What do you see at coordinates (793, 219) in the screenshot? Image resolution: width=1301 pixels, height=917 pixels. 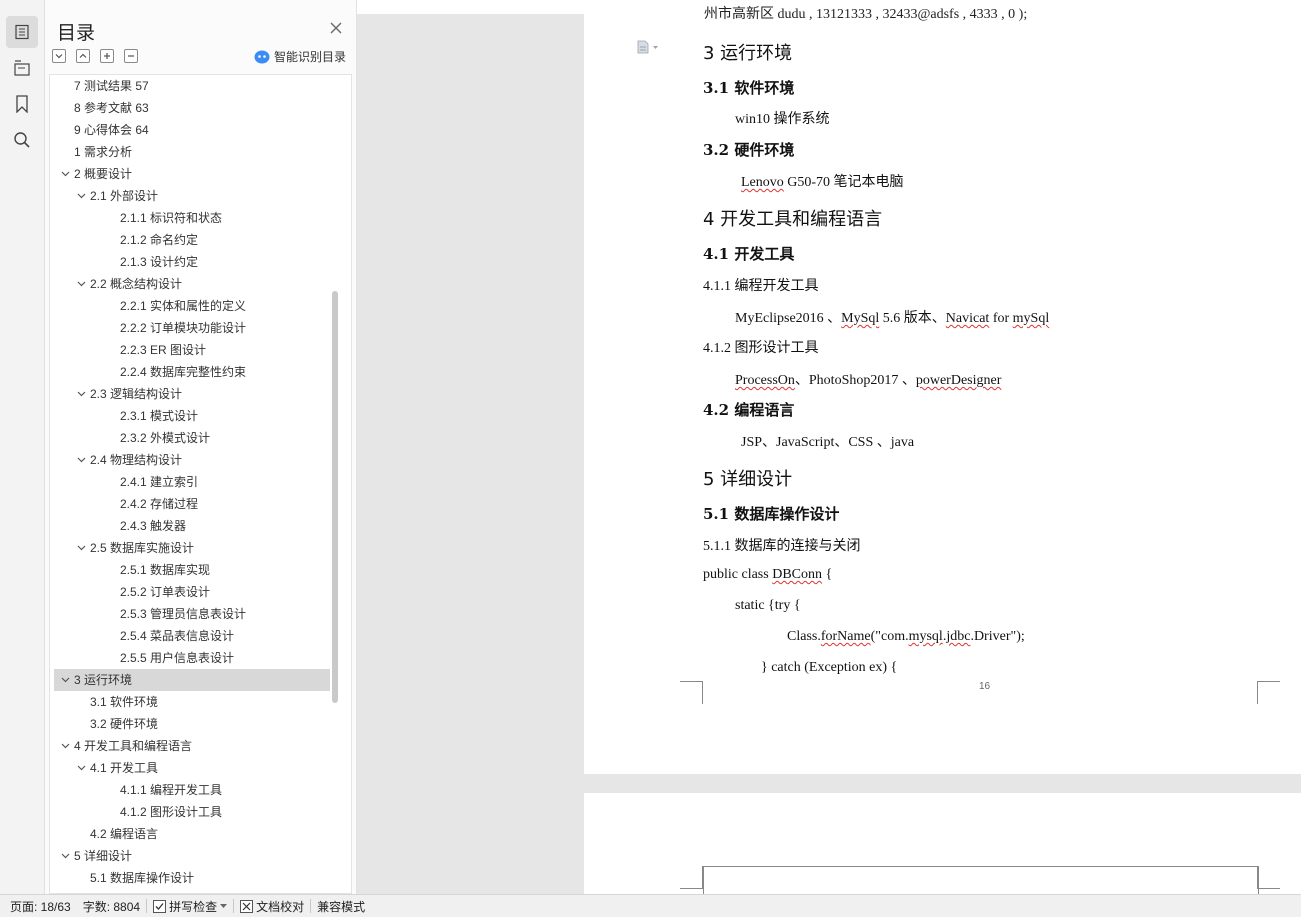 I see `heading-1: 4 开发工具和编程语言` at bounding box center [793, 219].